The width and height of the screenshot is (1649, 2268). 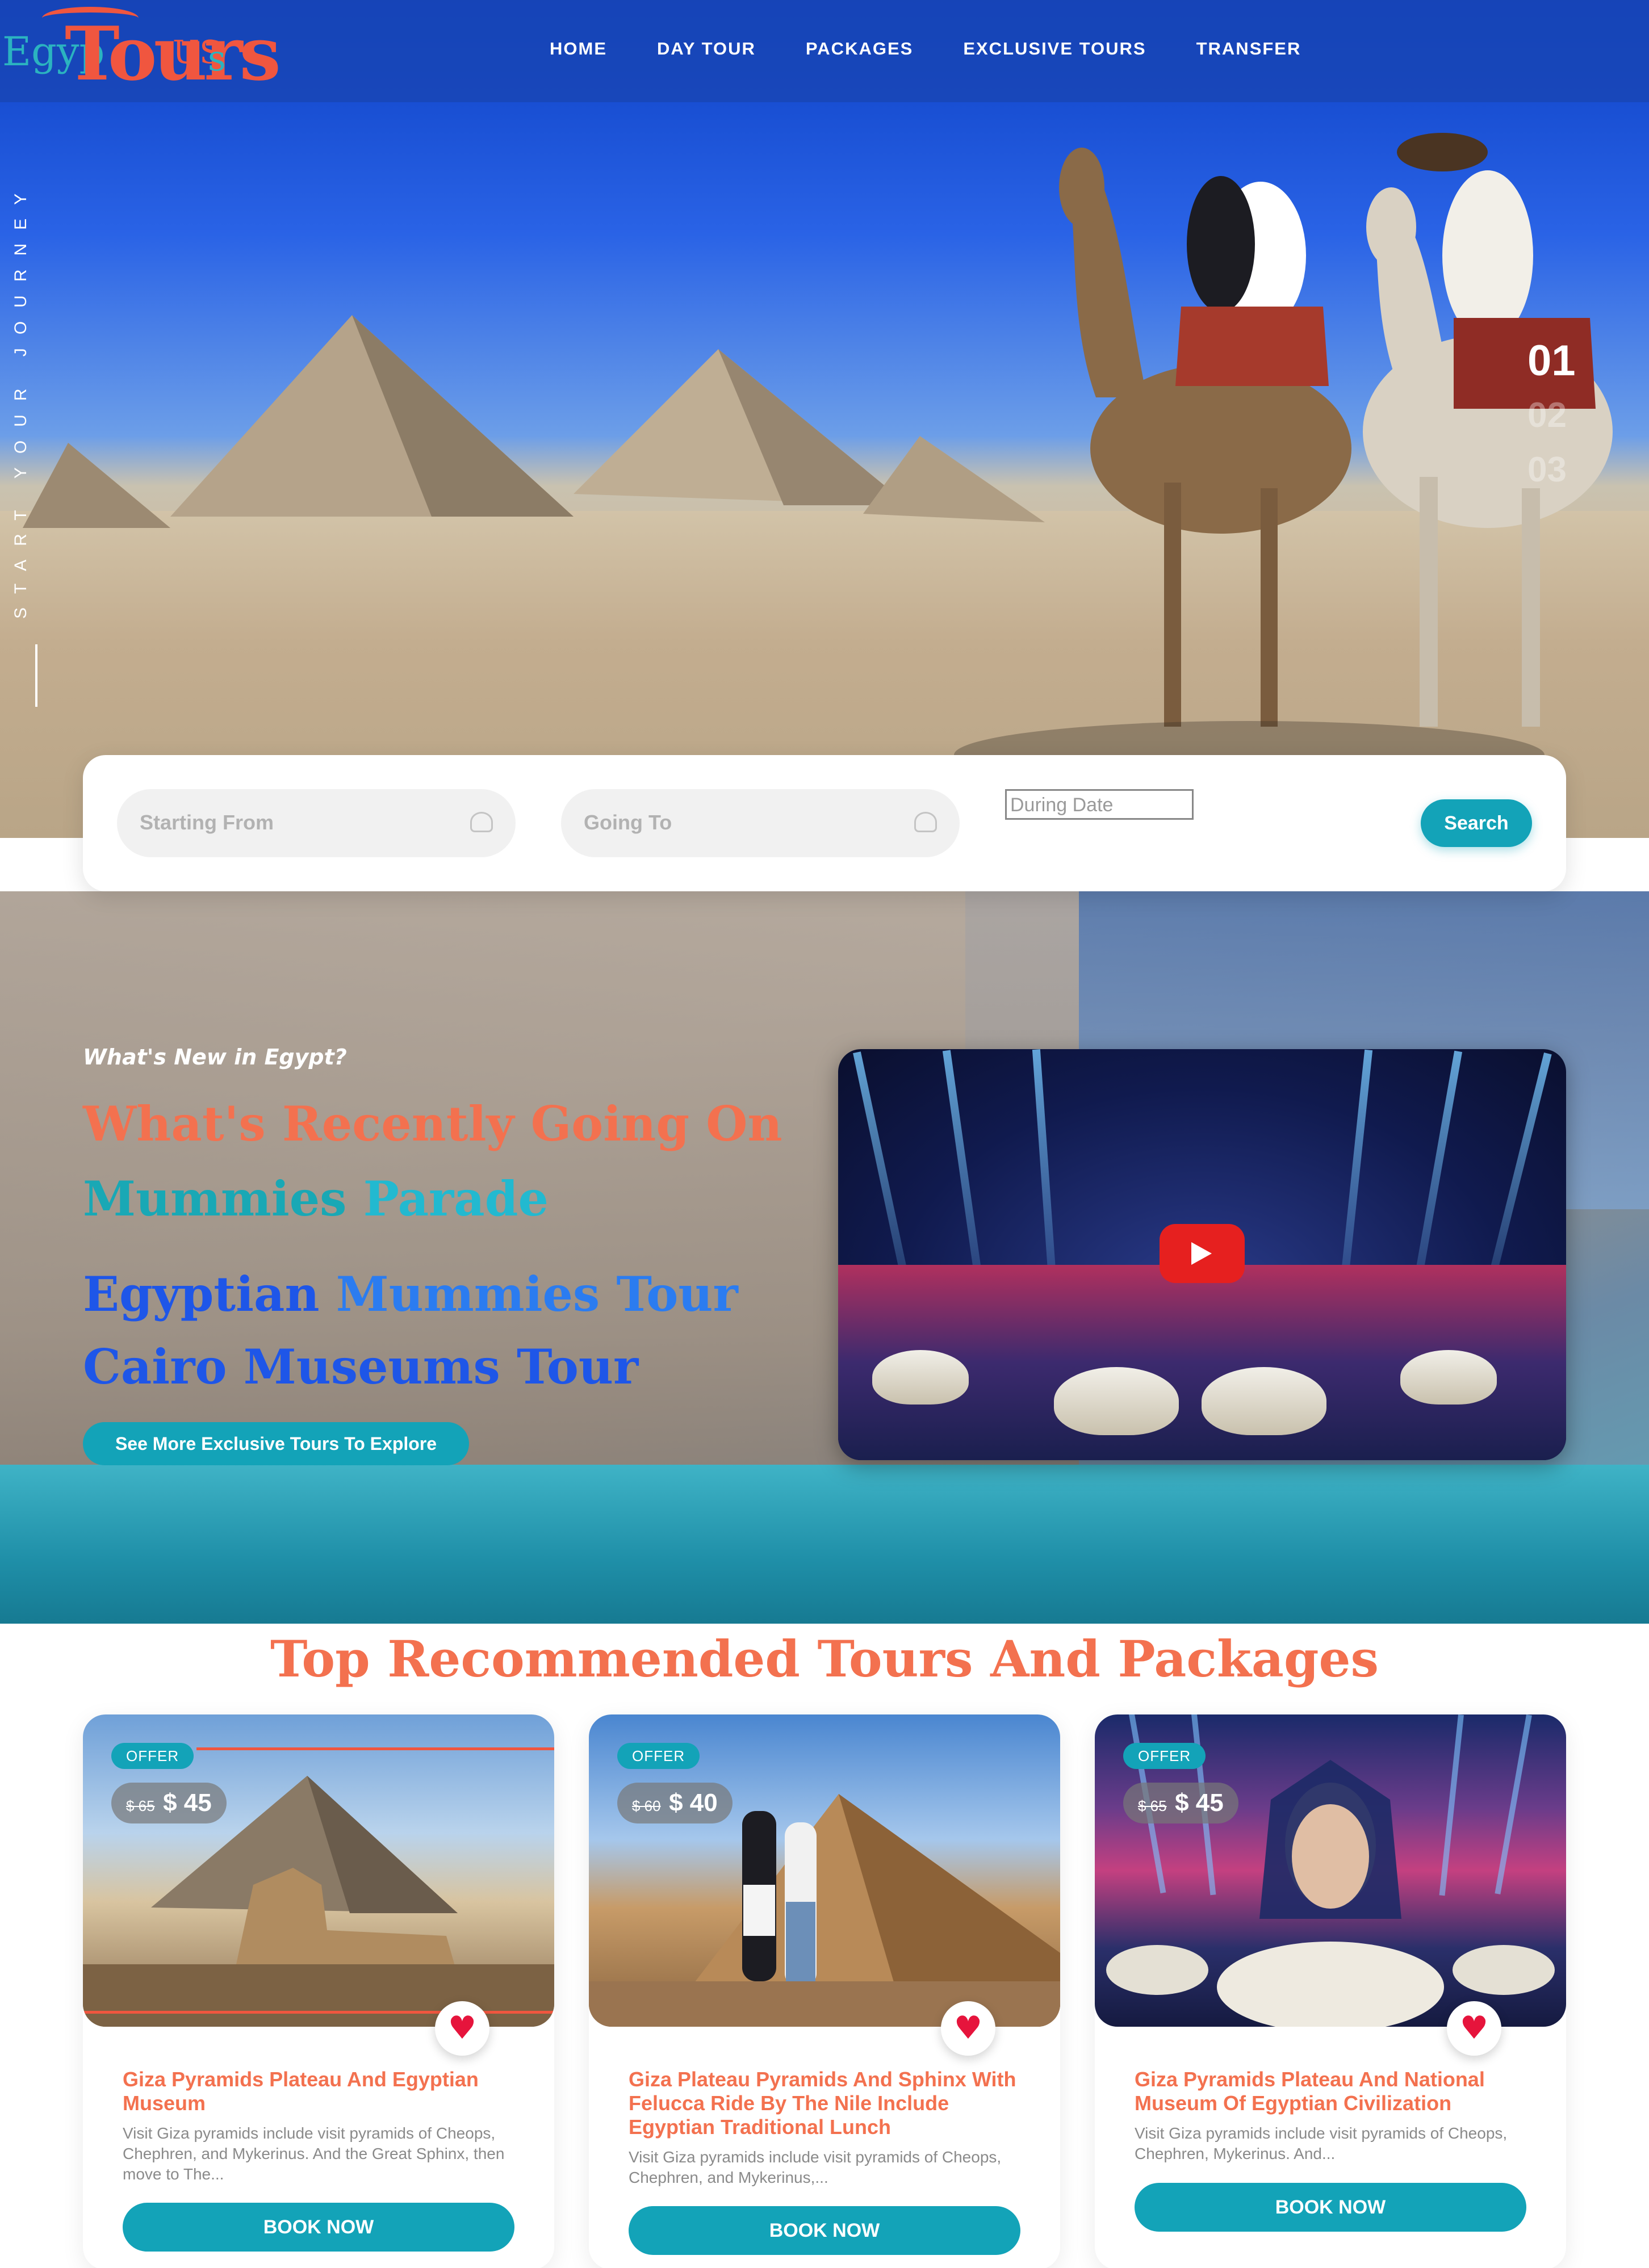 What do you see at coordinates (1081, 187) in the screenshot?
I see `camel-left-head` at bounding box center [1081, 187].